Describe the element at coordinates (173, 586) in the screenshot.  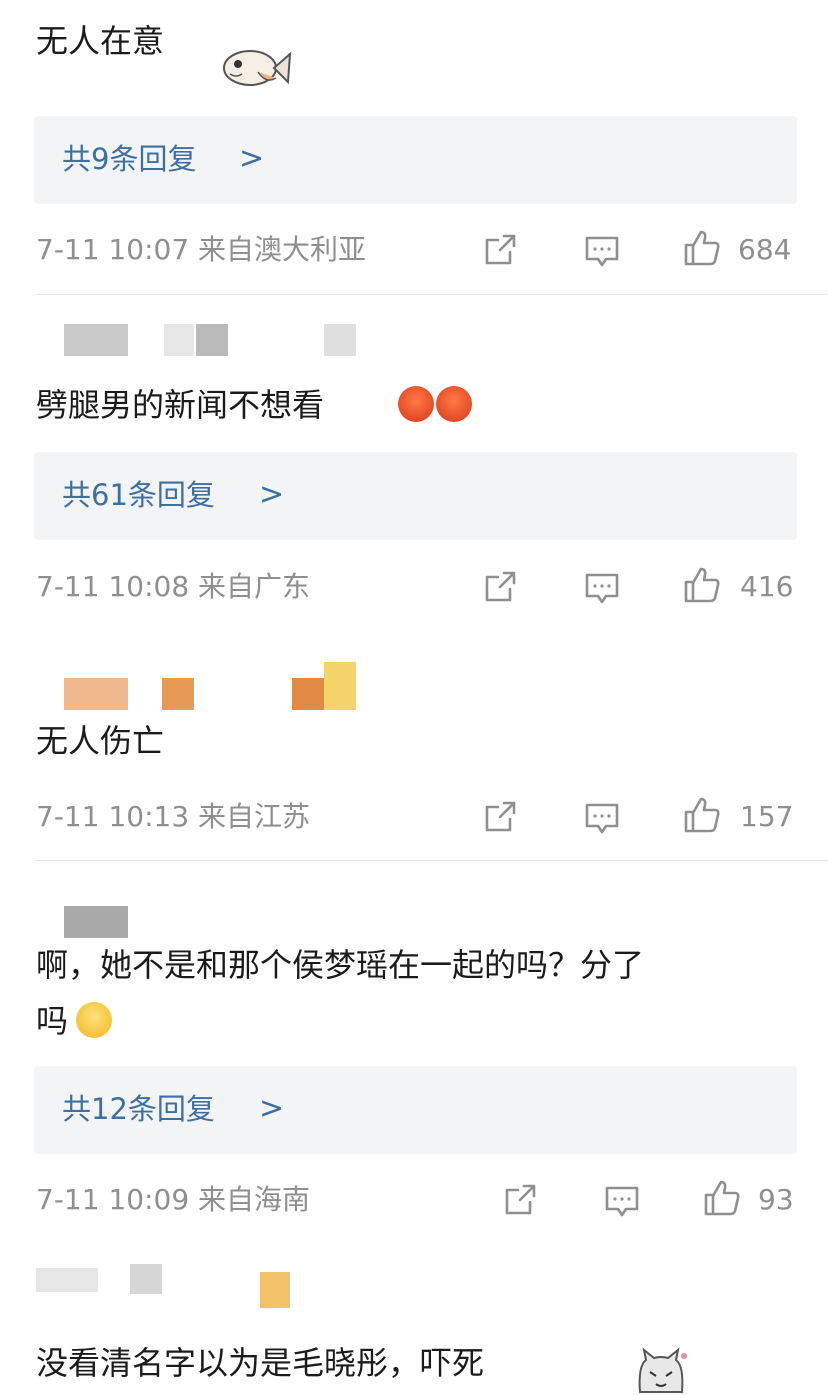
I see `comment-meta: 7-11 10:08 来自广东` at that location.